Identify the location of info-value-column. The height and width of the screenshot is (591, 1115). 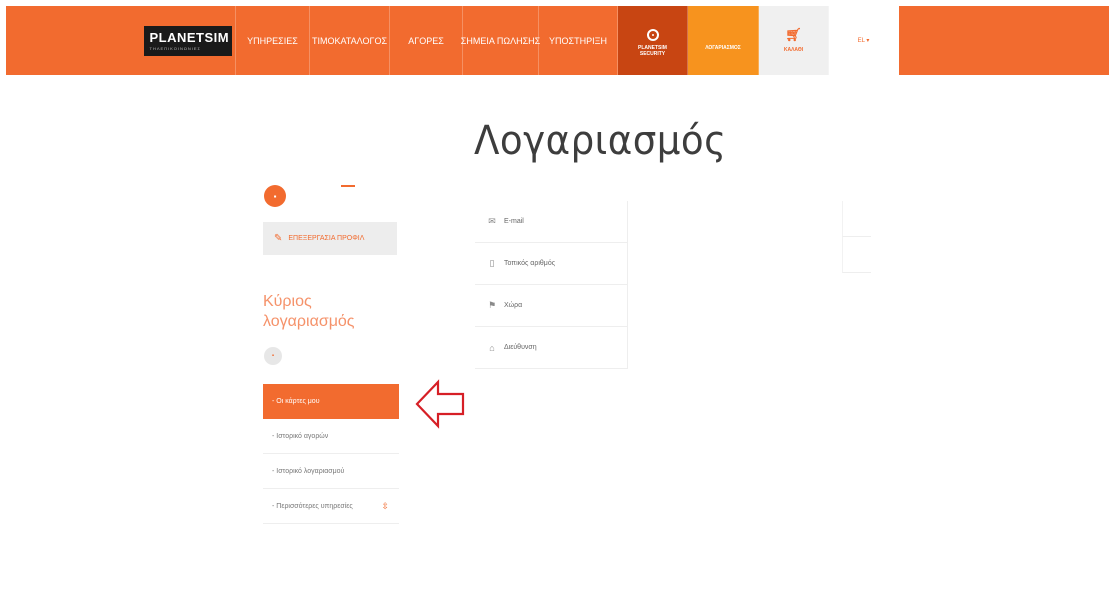
(856, 237).